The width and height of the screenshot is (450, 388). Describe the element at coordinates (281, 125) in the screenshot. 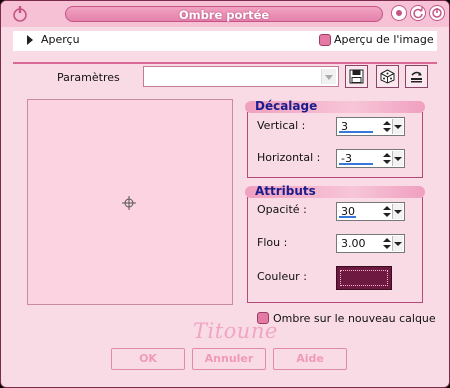

I see `vertical-label: Vertical :` at that location.